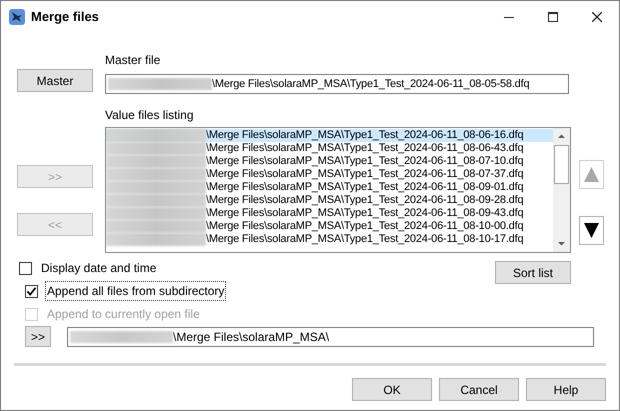 The image size is (620, 411). What do you see at coordinates (55, 80) in the screenshot?
I see `master-button: Master` at bounding box center [55, 80].